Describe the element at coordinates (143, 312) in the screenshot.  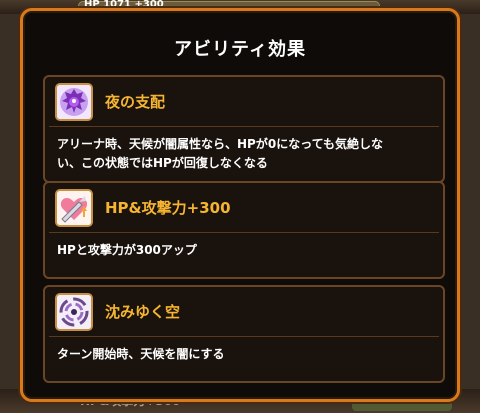
I see `ability-name: 沈みゆく空` at that location.